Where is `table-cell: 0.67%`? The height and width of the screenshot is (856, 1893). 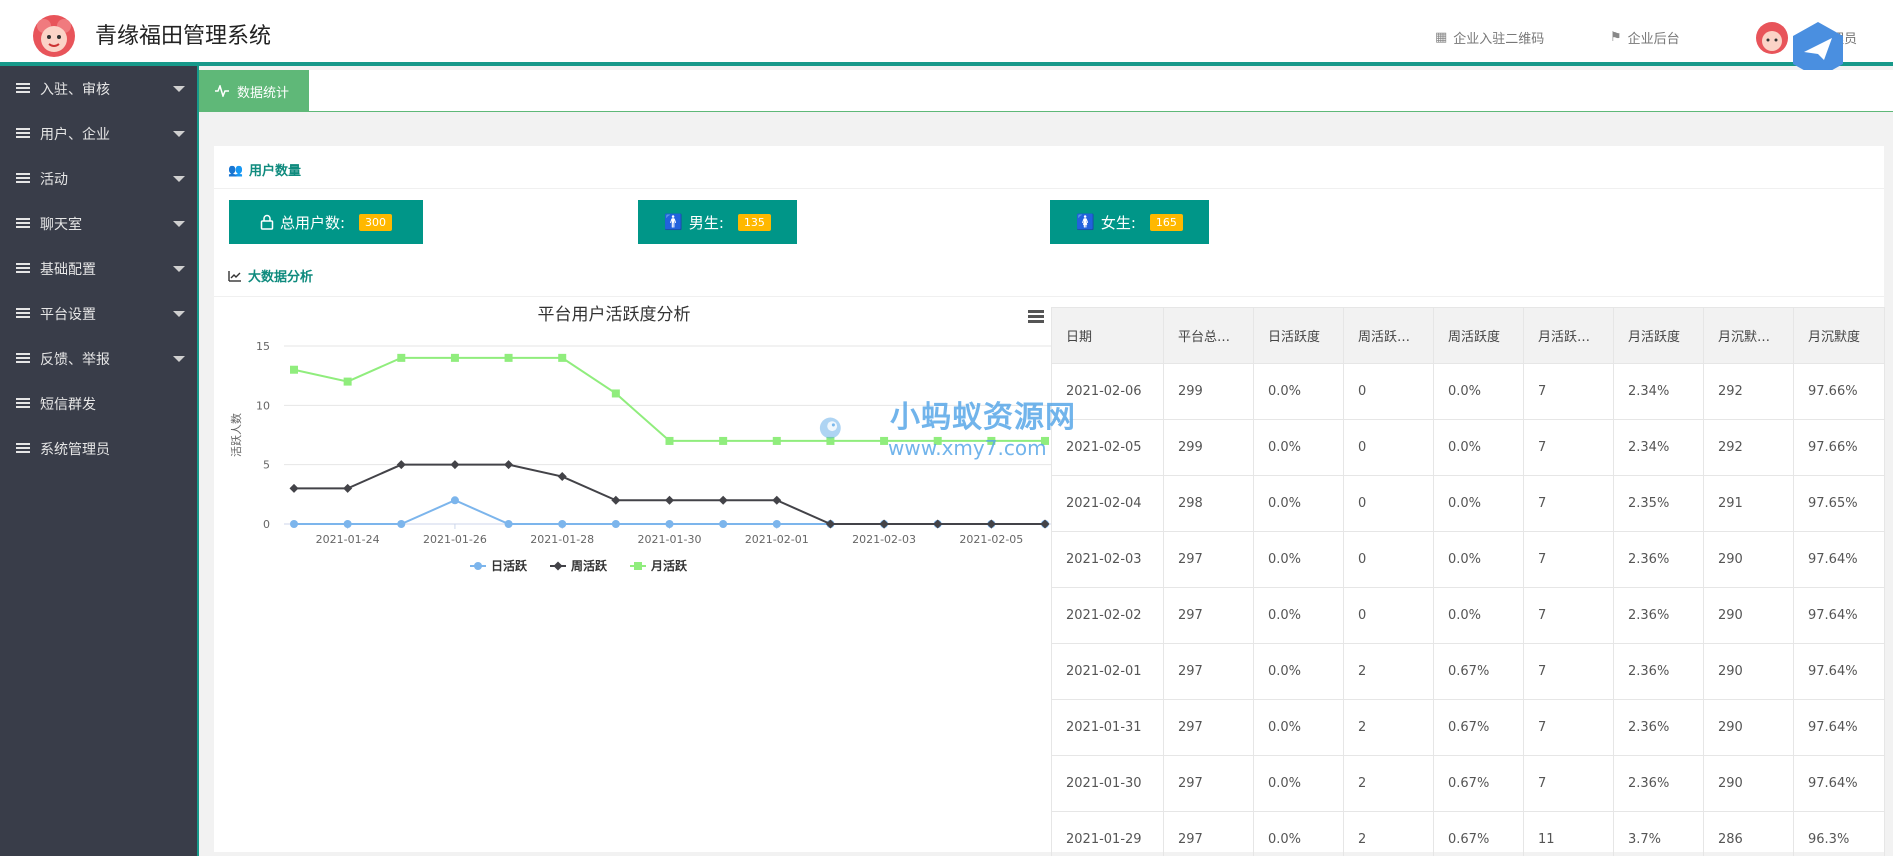
table-cell: 0.67% is located at coordinates (1478, 671).